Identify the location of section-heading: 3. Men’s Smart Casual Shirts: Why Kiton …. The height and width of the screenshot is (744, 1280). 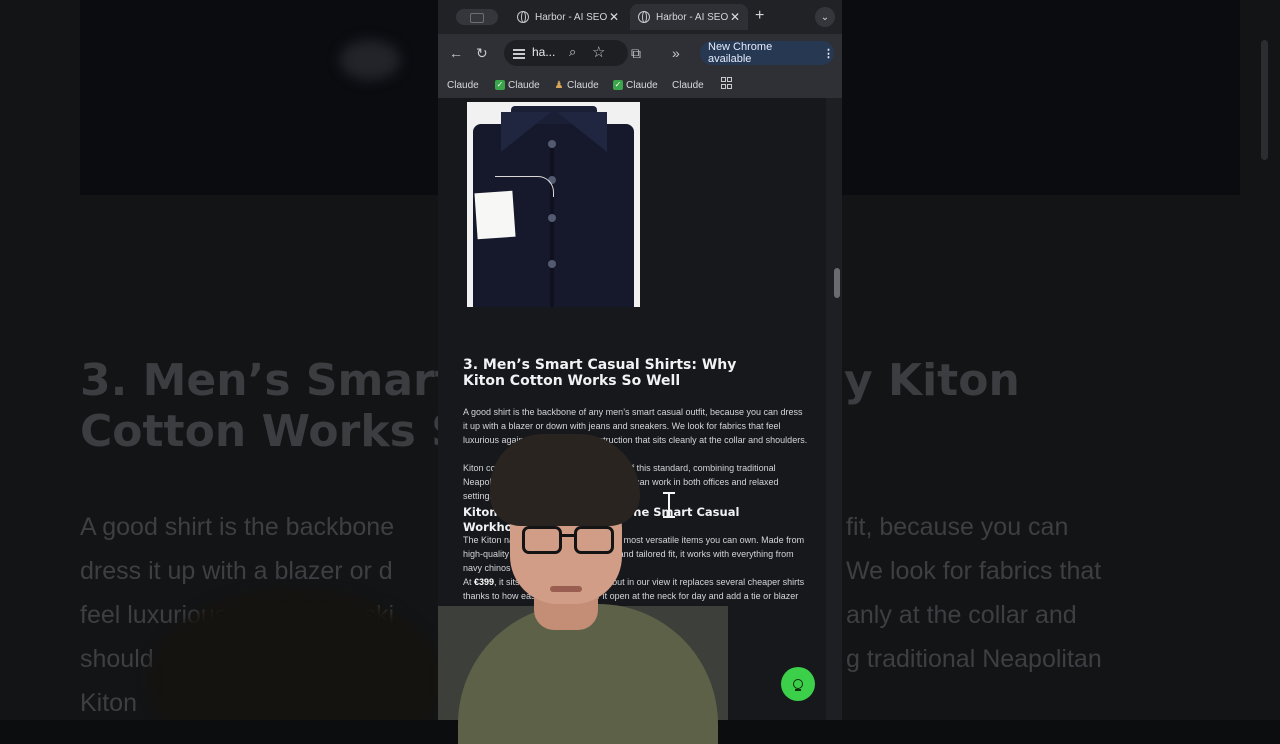
(600, 373).